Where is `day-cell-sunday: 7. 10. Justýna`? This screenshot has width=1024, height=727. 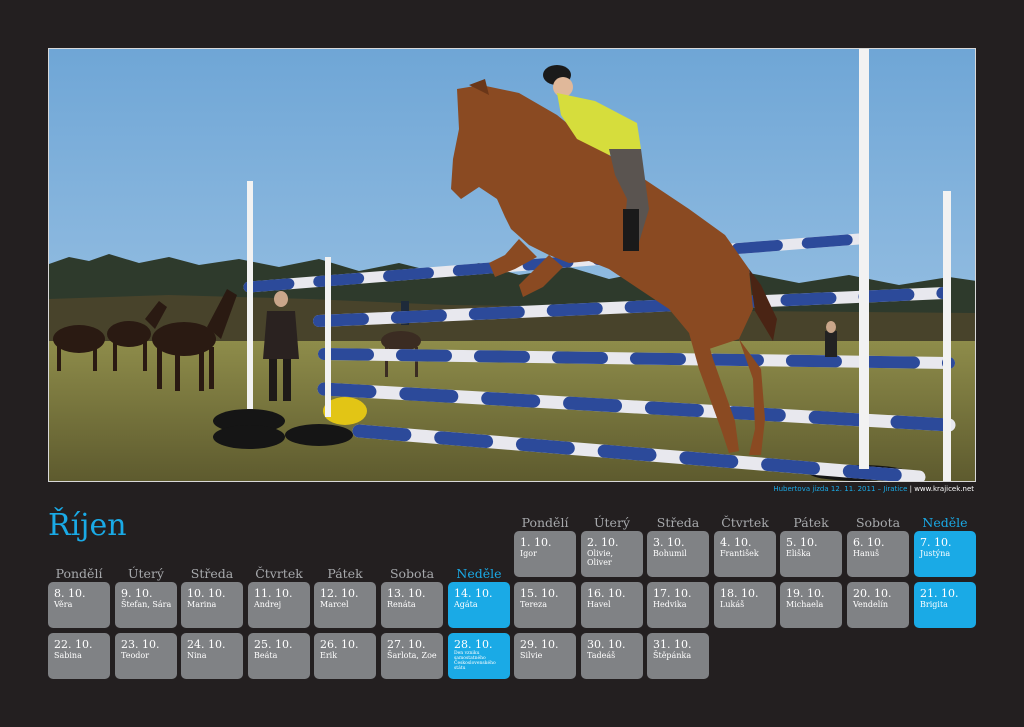 day-cell-sunday: 7. 10. Justýna is located at coordinates (945, 554).